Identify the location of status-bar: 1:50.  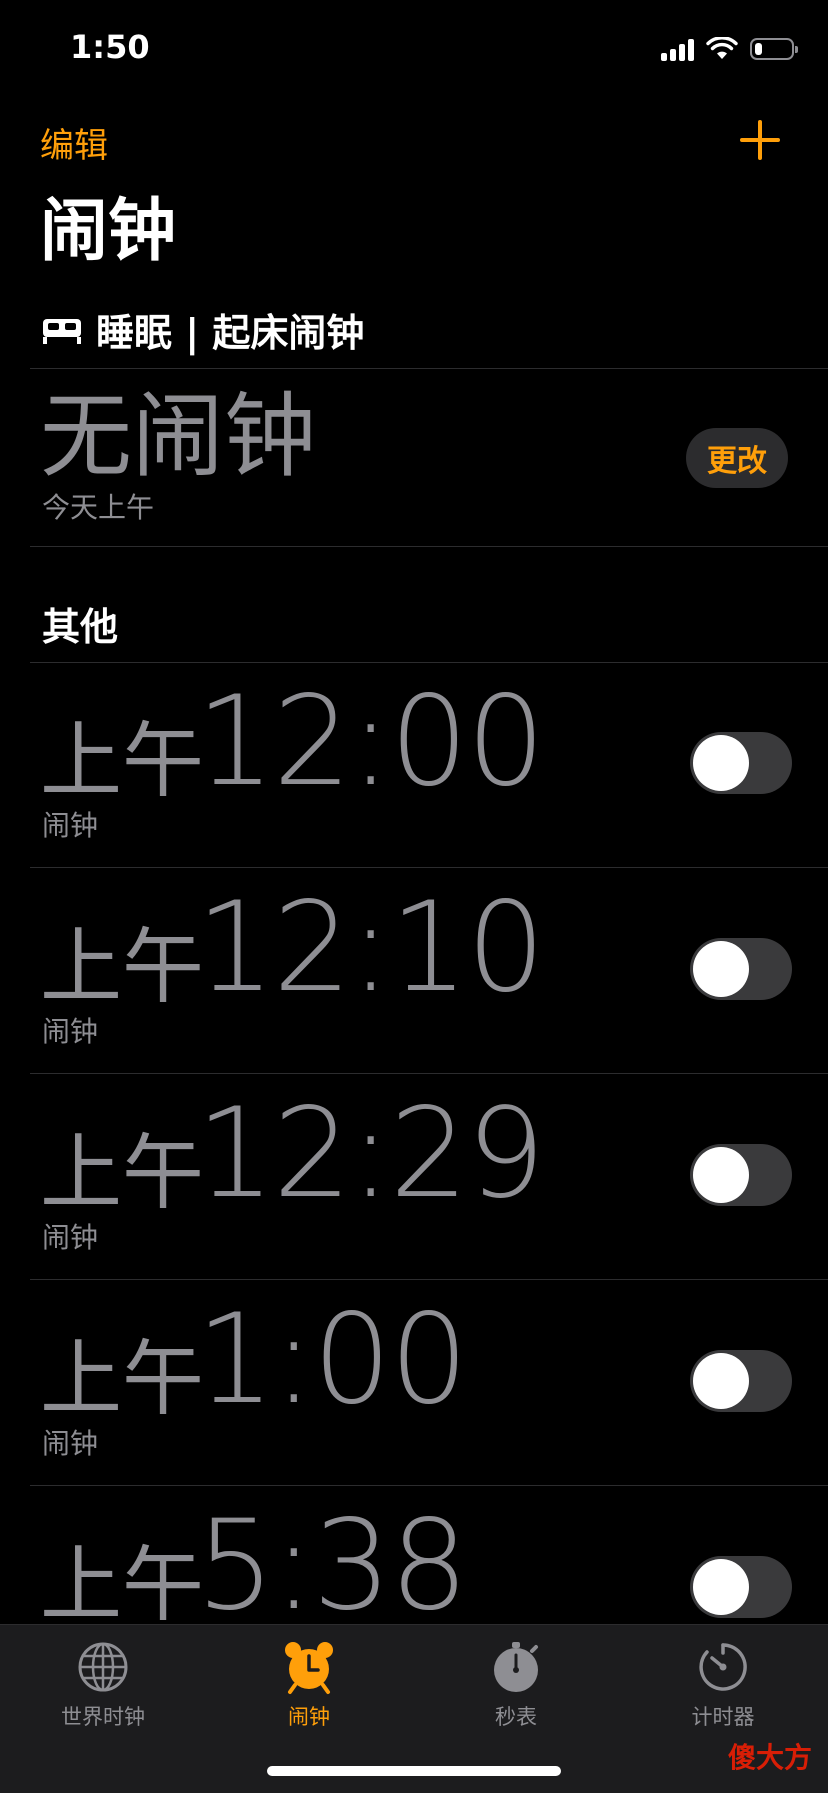
(414, 50).